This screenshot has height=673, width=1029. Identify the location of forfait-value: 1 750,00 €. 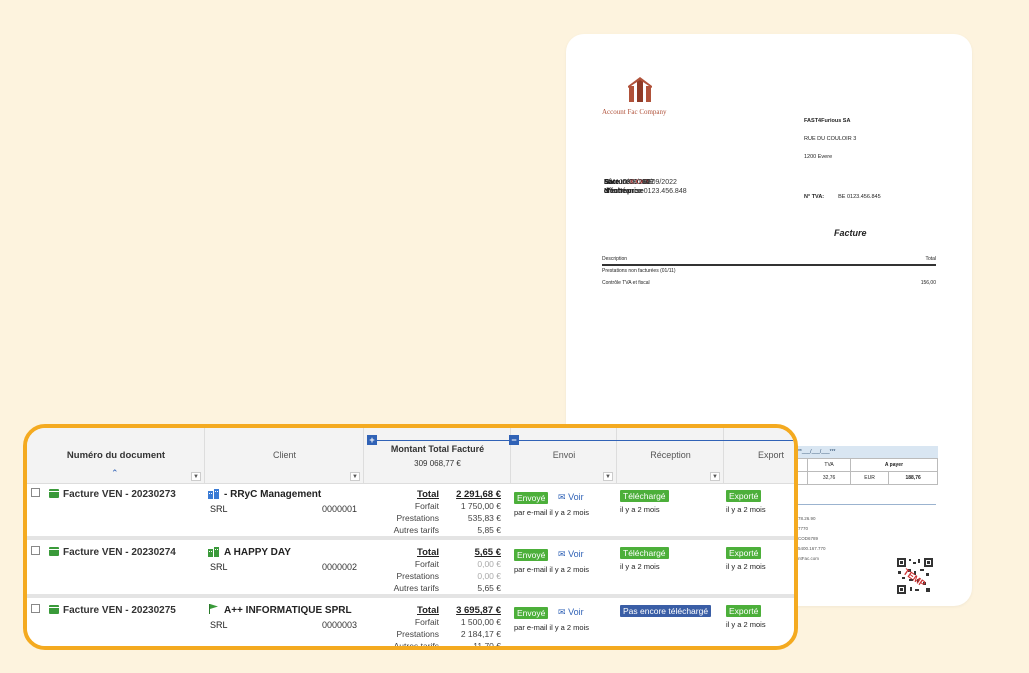
(480, 506).